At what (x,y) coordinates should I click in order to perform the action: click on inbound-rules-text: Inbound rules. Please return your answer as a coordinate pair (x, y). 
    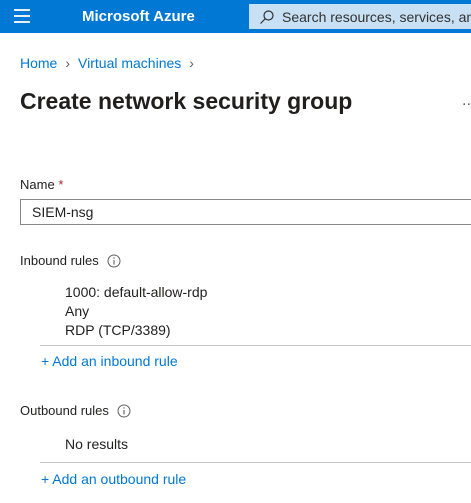
    Looking at the image, I should click on (59, 260).